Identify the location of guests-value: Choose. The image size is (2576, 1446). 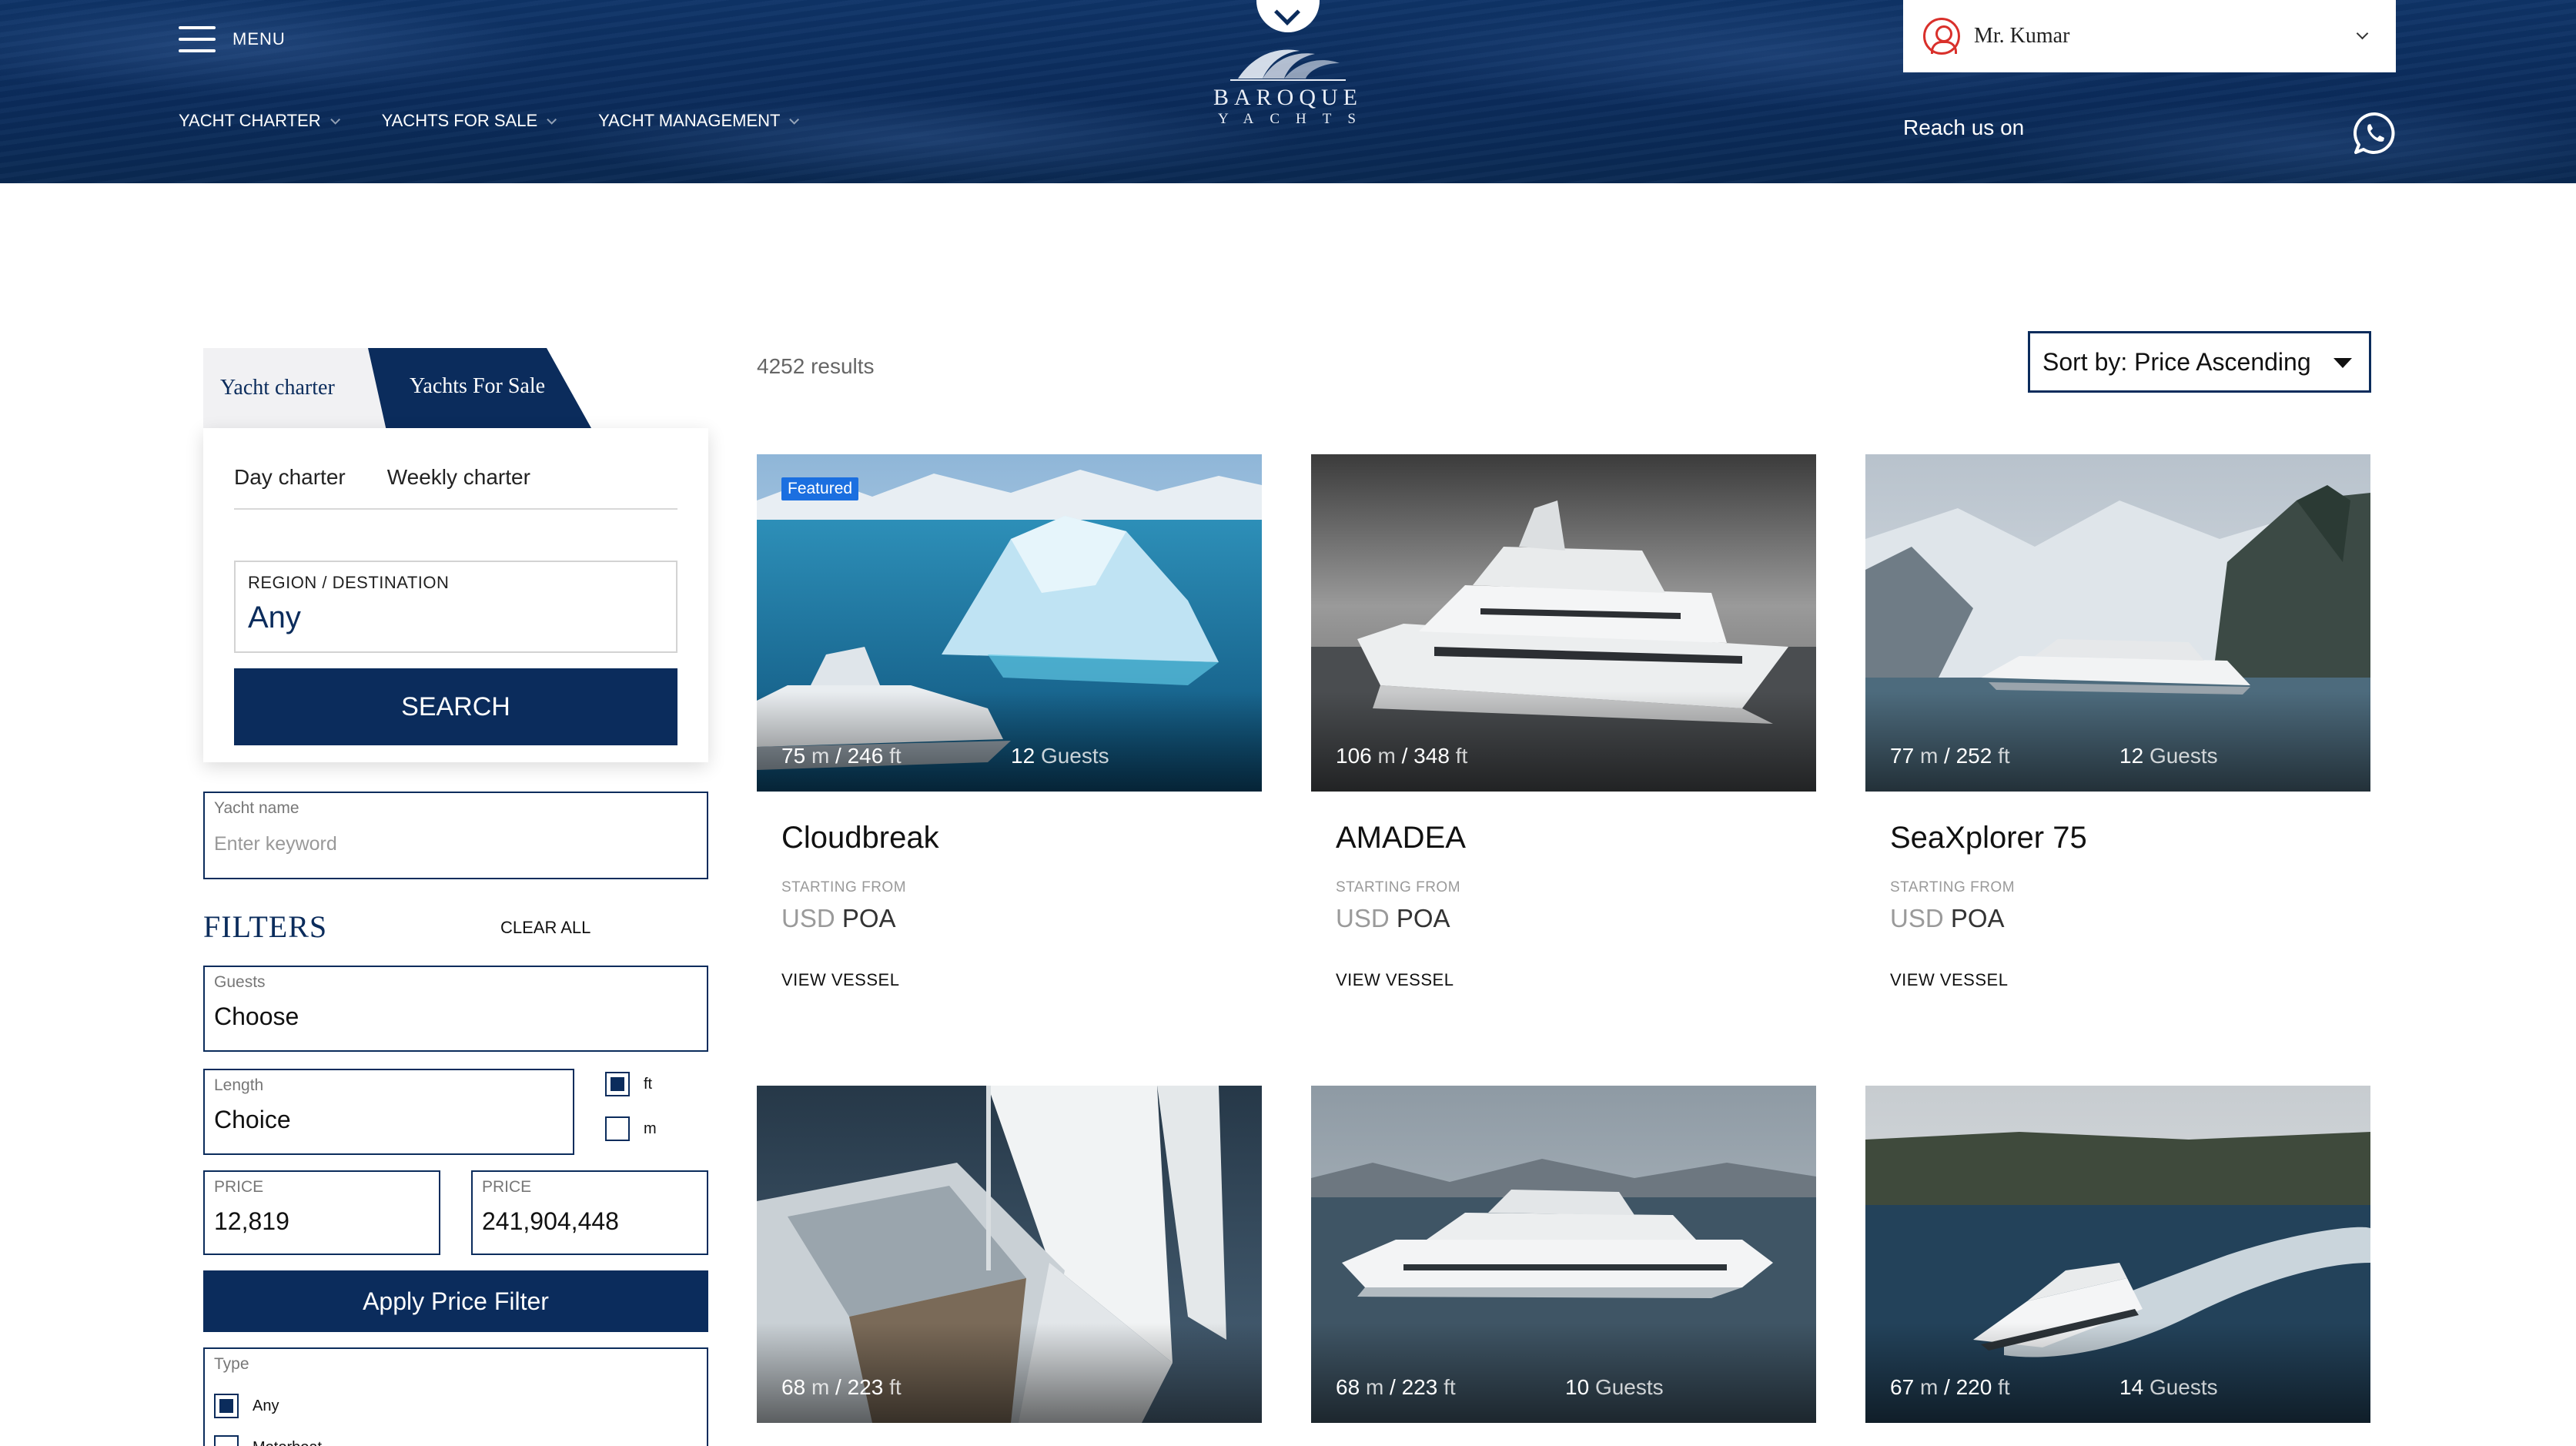
(256, 1016).